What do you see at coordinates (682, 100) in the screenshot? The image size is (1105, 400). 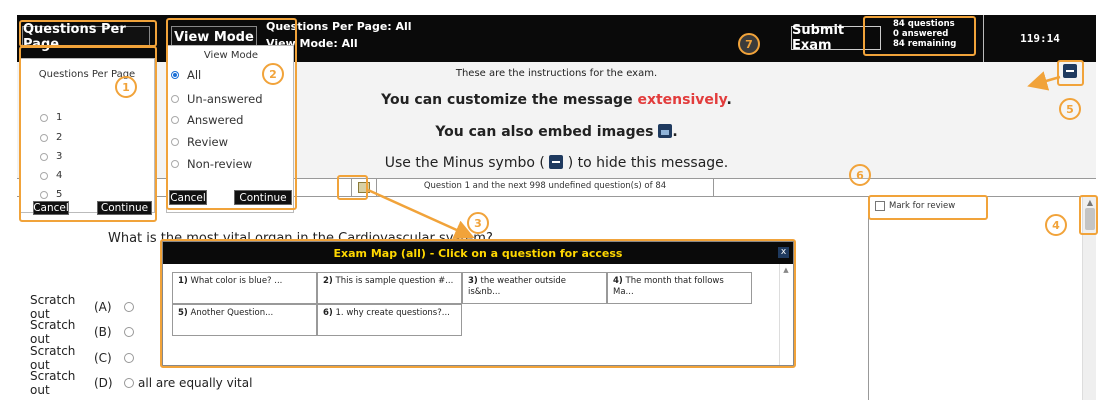 I see `highlight-text: extensively` at bounding box center [682, 100].